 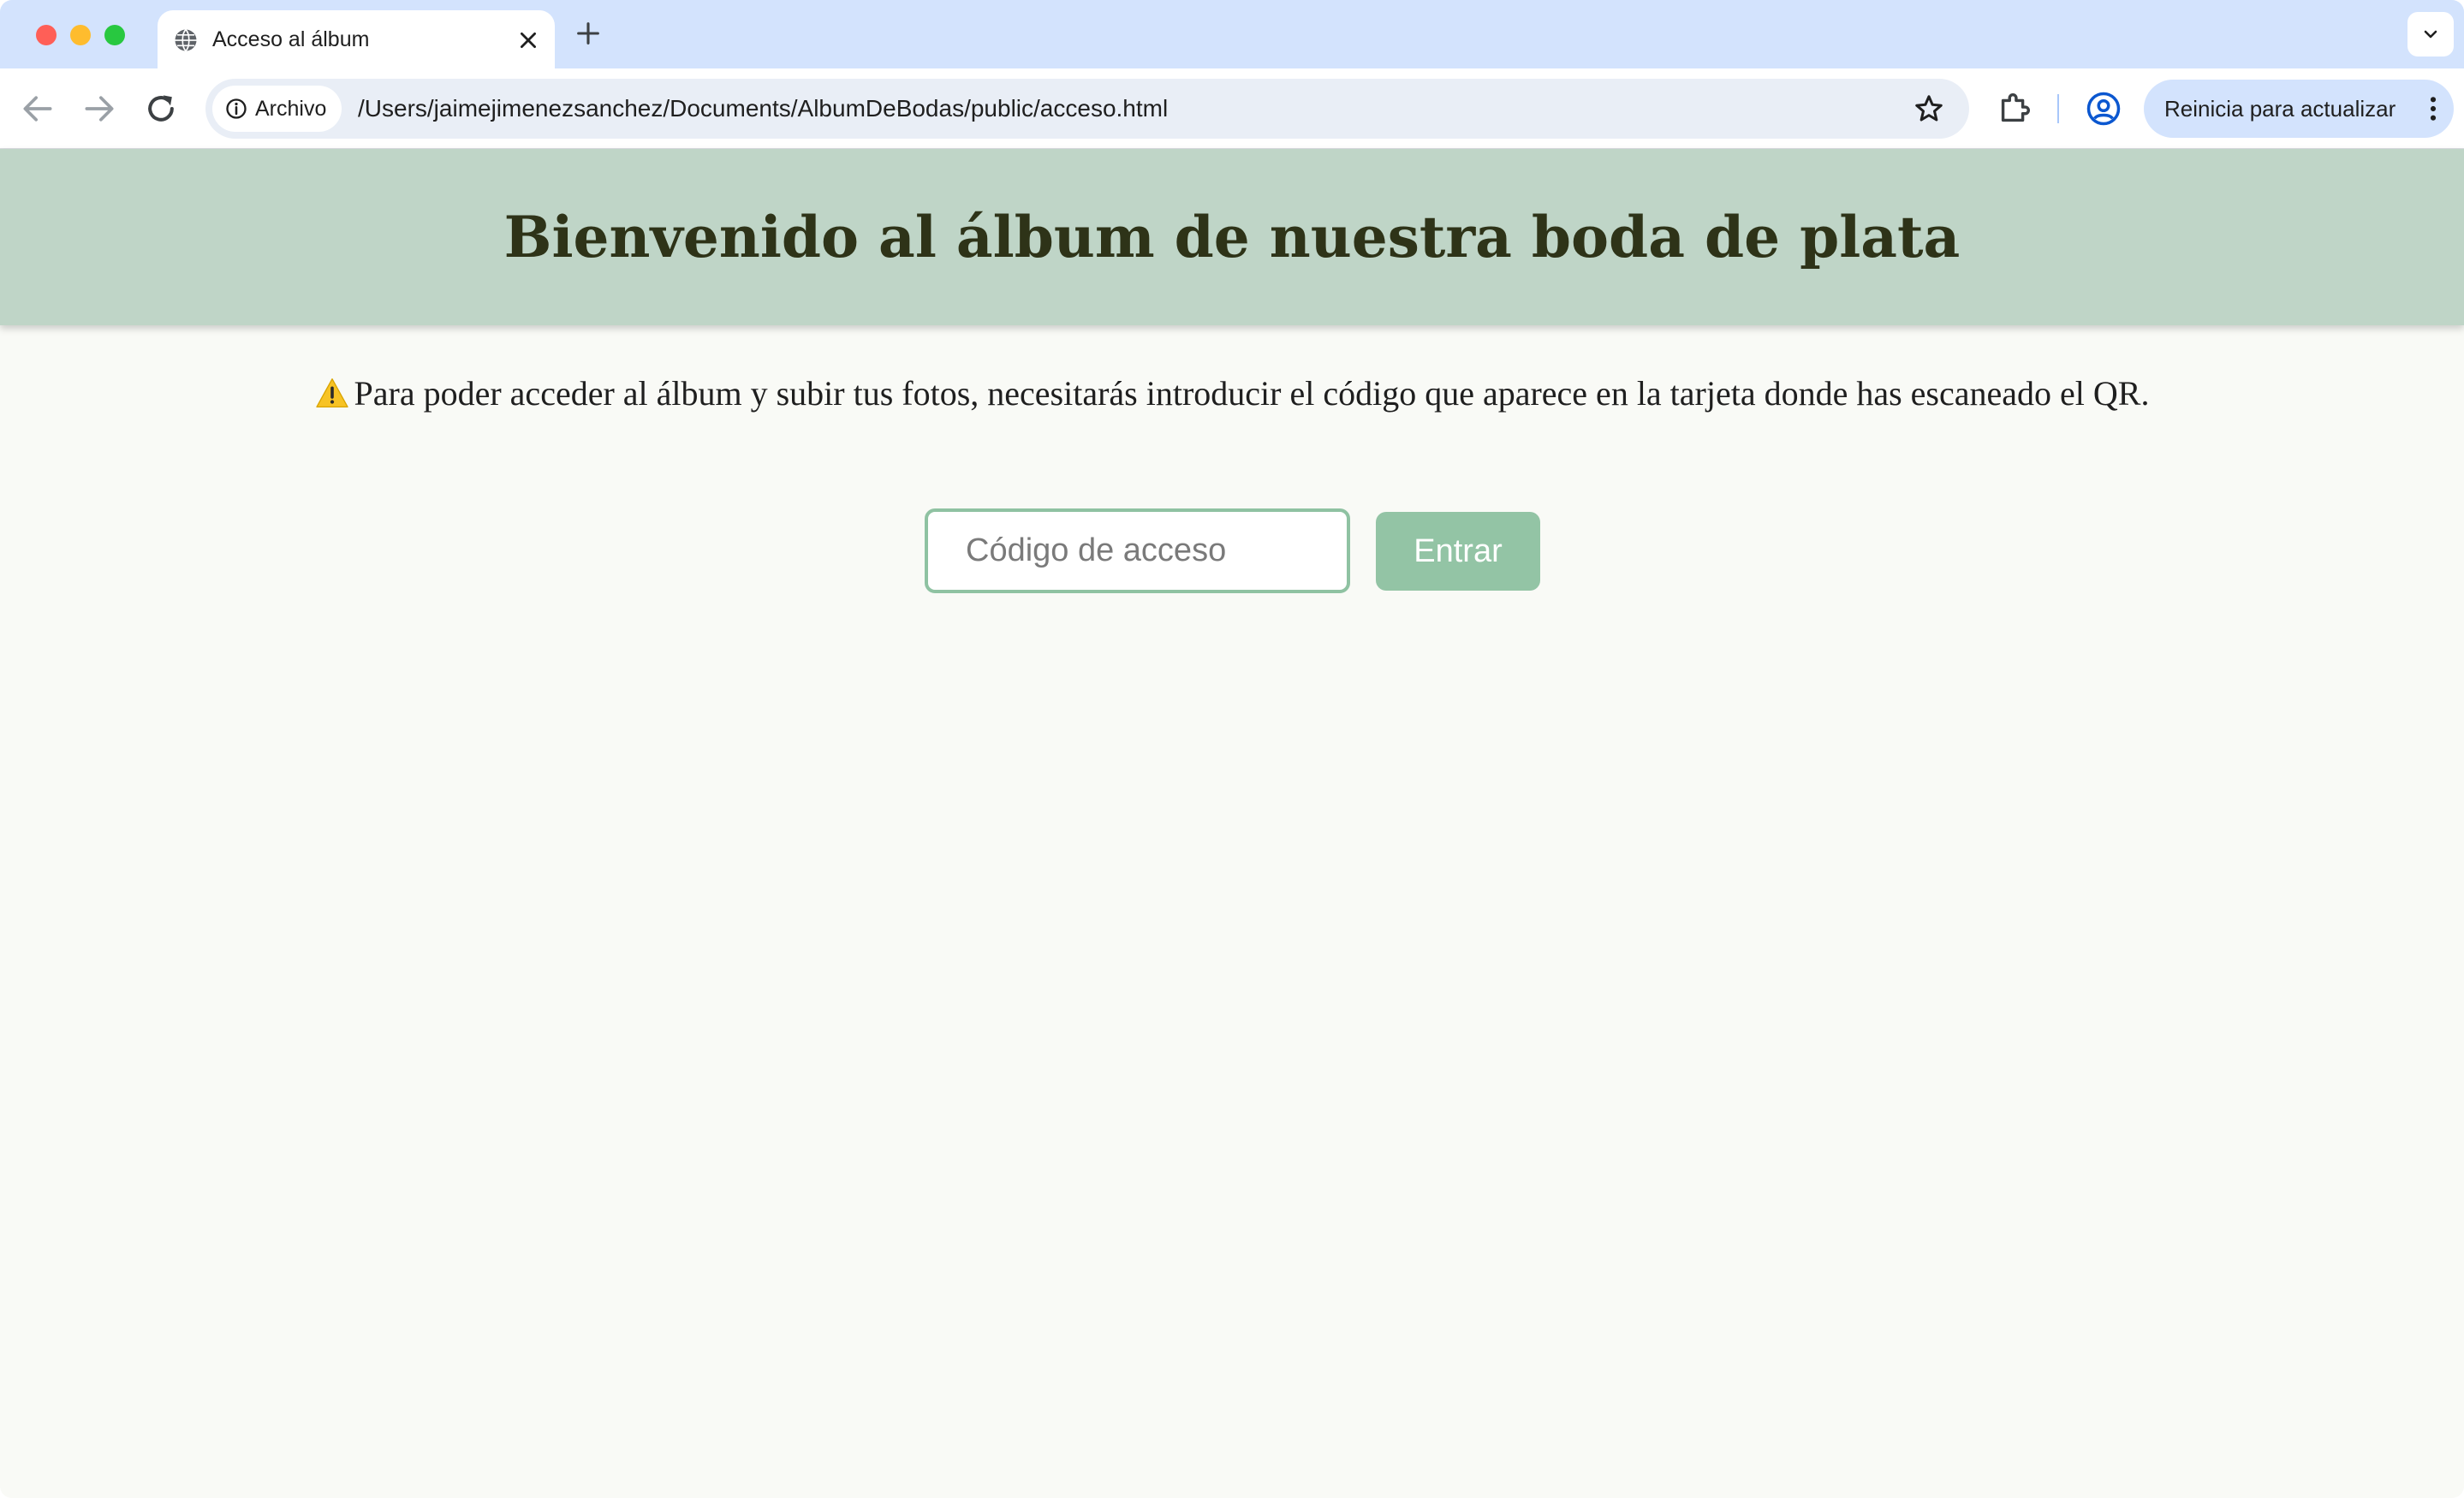 I want to click on chevron-down-icon, so click(x=2430, y=34).